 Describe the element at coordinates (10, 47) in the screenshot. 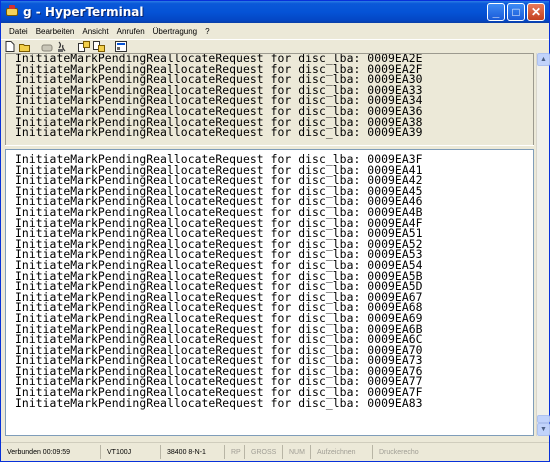

I see `new-icon` at that location.